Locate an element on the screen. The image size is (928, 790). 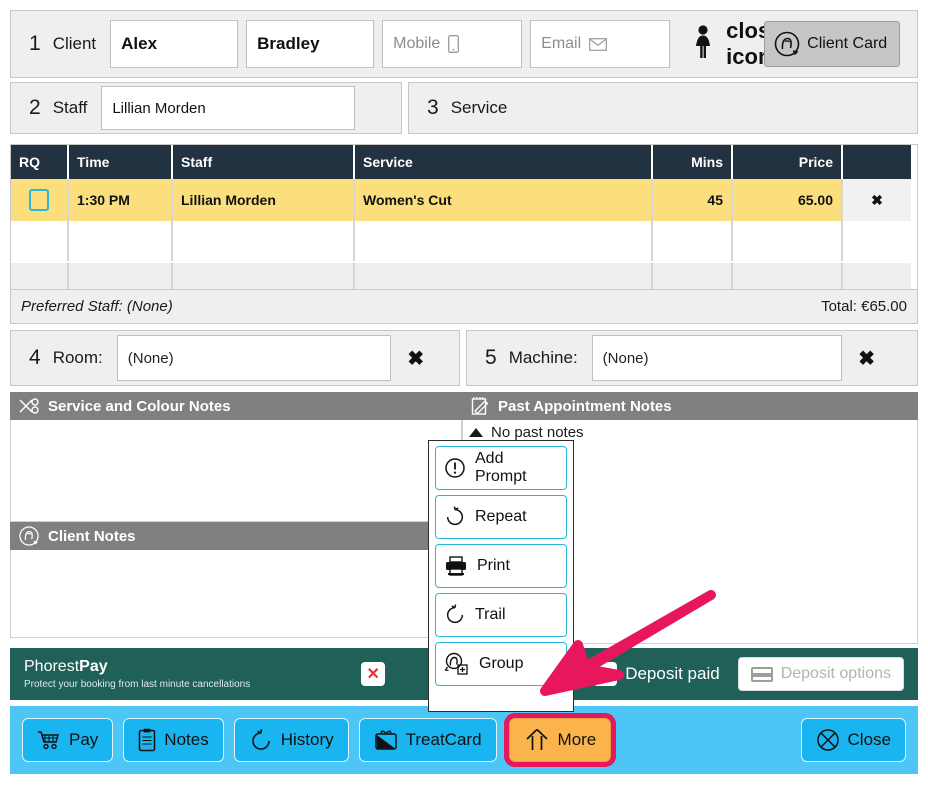
room-step-number: 4 is located at coordinates (35, 357).